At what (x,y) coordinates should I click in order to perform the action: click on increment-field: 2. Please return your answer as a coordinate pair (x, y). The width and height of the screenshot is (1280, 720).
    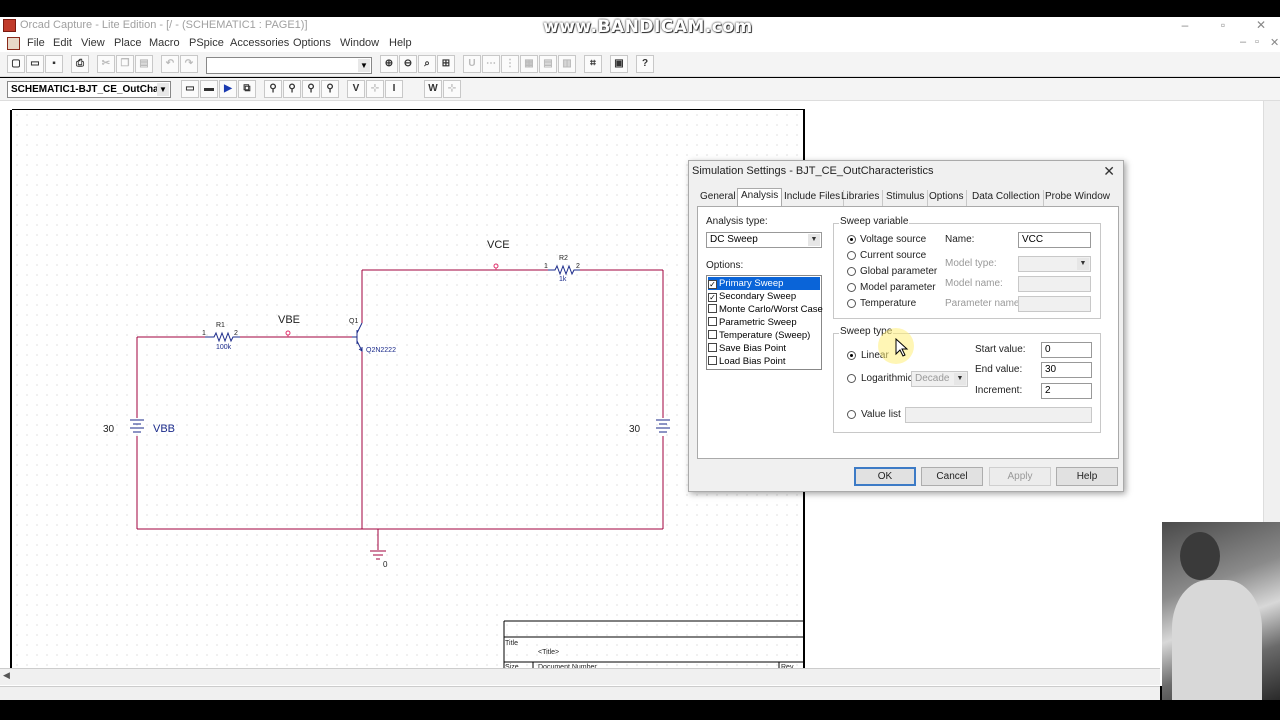
    Looking at the image, I should click on (1066, 391).